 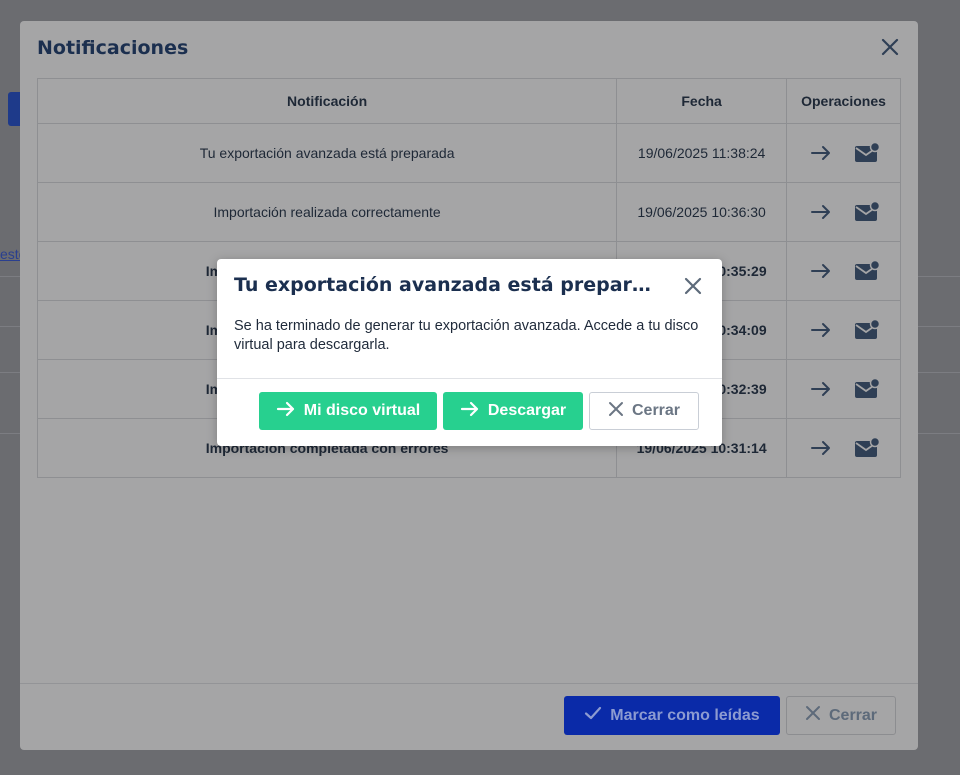 What do you see at coordinates (656, 410) in the screenshot?
I see `popup-close-label: Cerrar` at bounding box center [656, 410].